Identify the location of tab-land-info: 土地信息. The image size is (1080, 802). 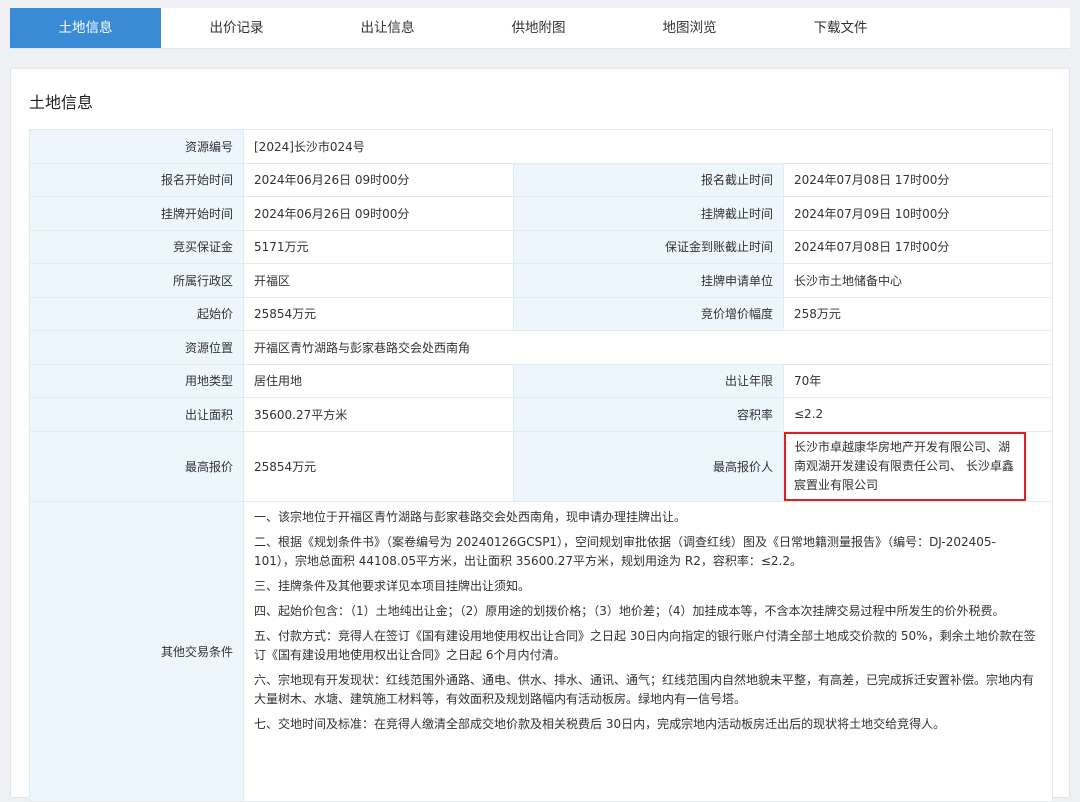
(85, 28).